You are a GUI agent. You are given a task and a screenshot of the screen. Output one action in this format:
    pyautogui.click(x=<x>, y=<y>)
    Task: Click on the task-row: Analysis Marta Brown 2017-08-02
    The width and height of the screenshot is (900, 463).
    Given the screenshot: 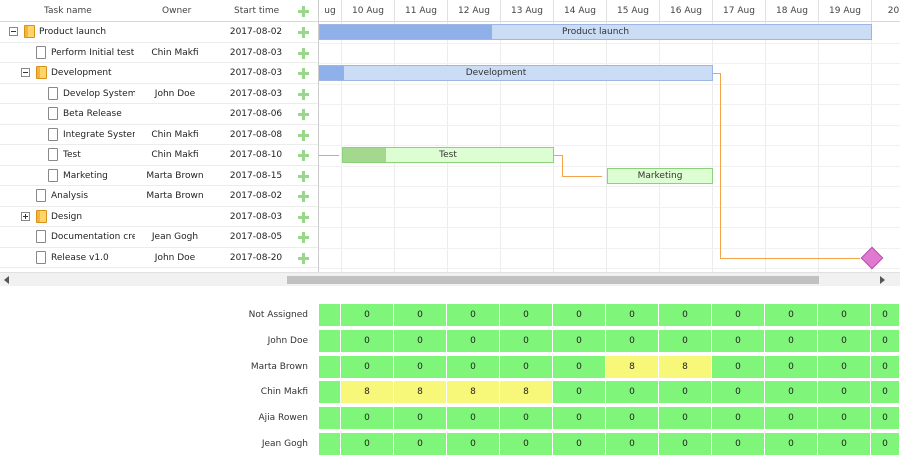 What is the action you would take?
    pyautogui.click(x=159, y=196)
    